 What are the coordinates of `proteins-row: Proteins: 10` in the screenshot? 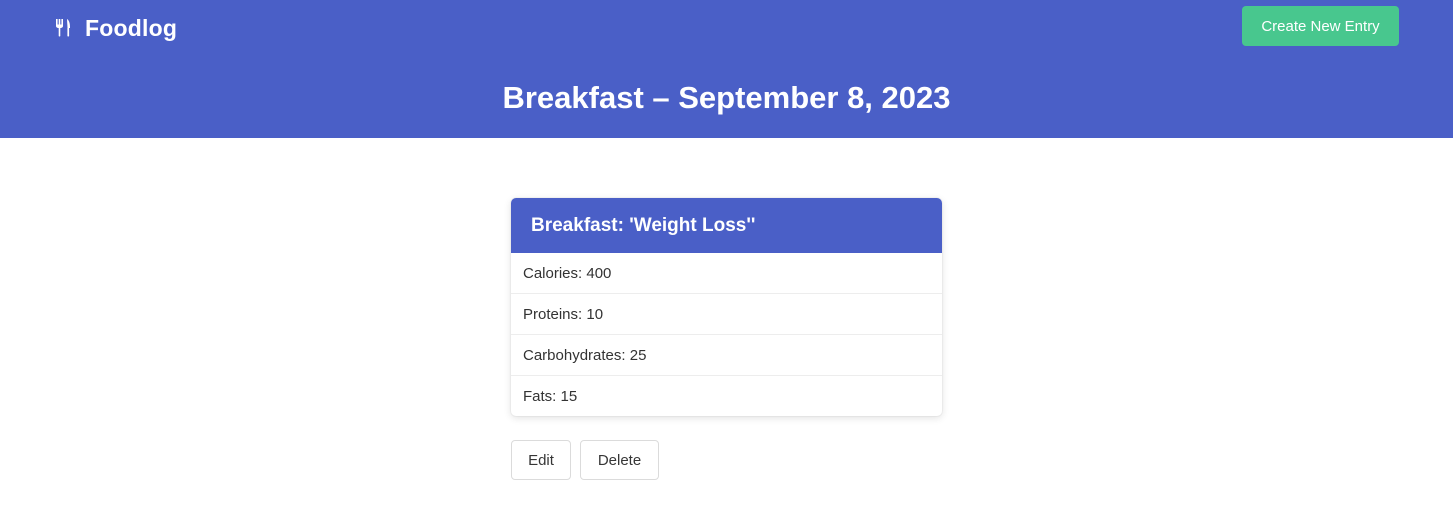 It's located at (726, 314).